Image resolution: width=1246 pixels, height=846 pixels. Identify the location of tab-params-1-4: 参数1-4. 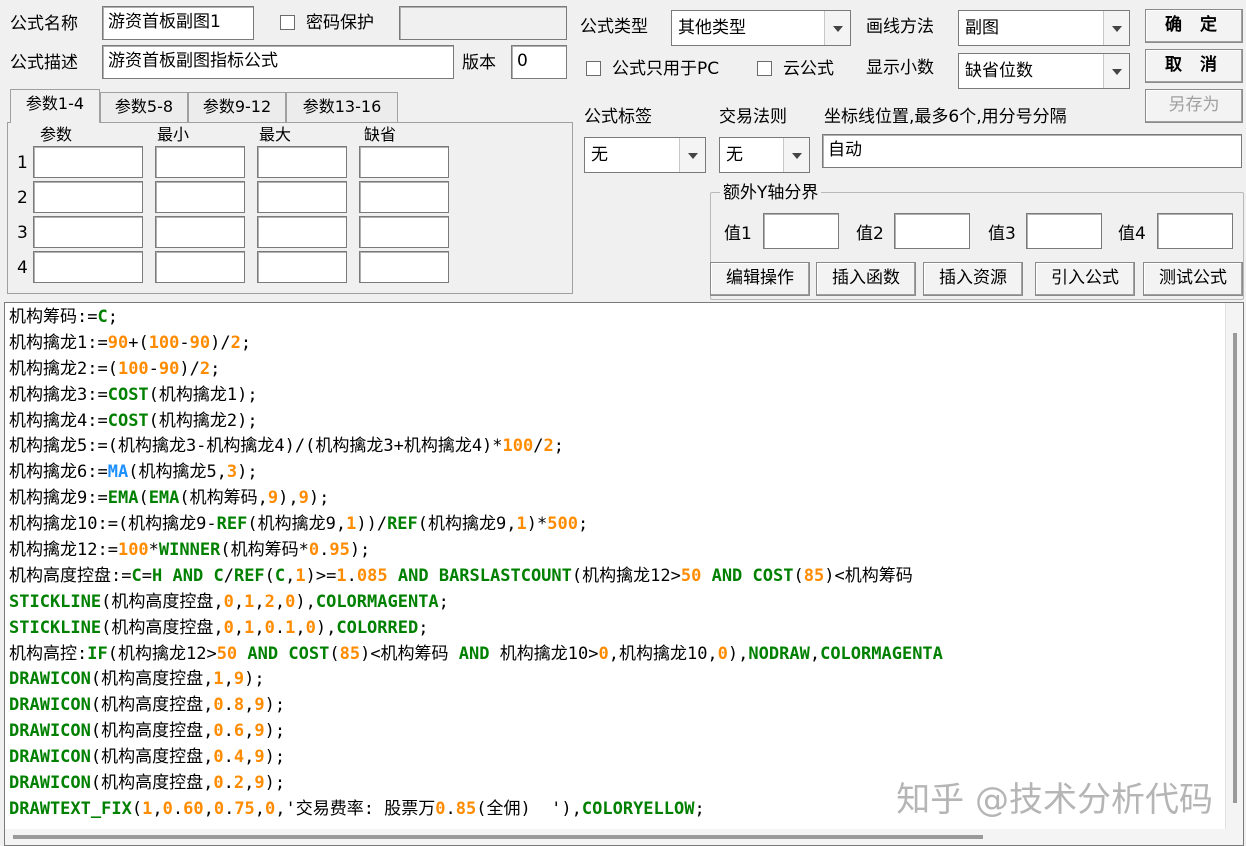
(55, 106).